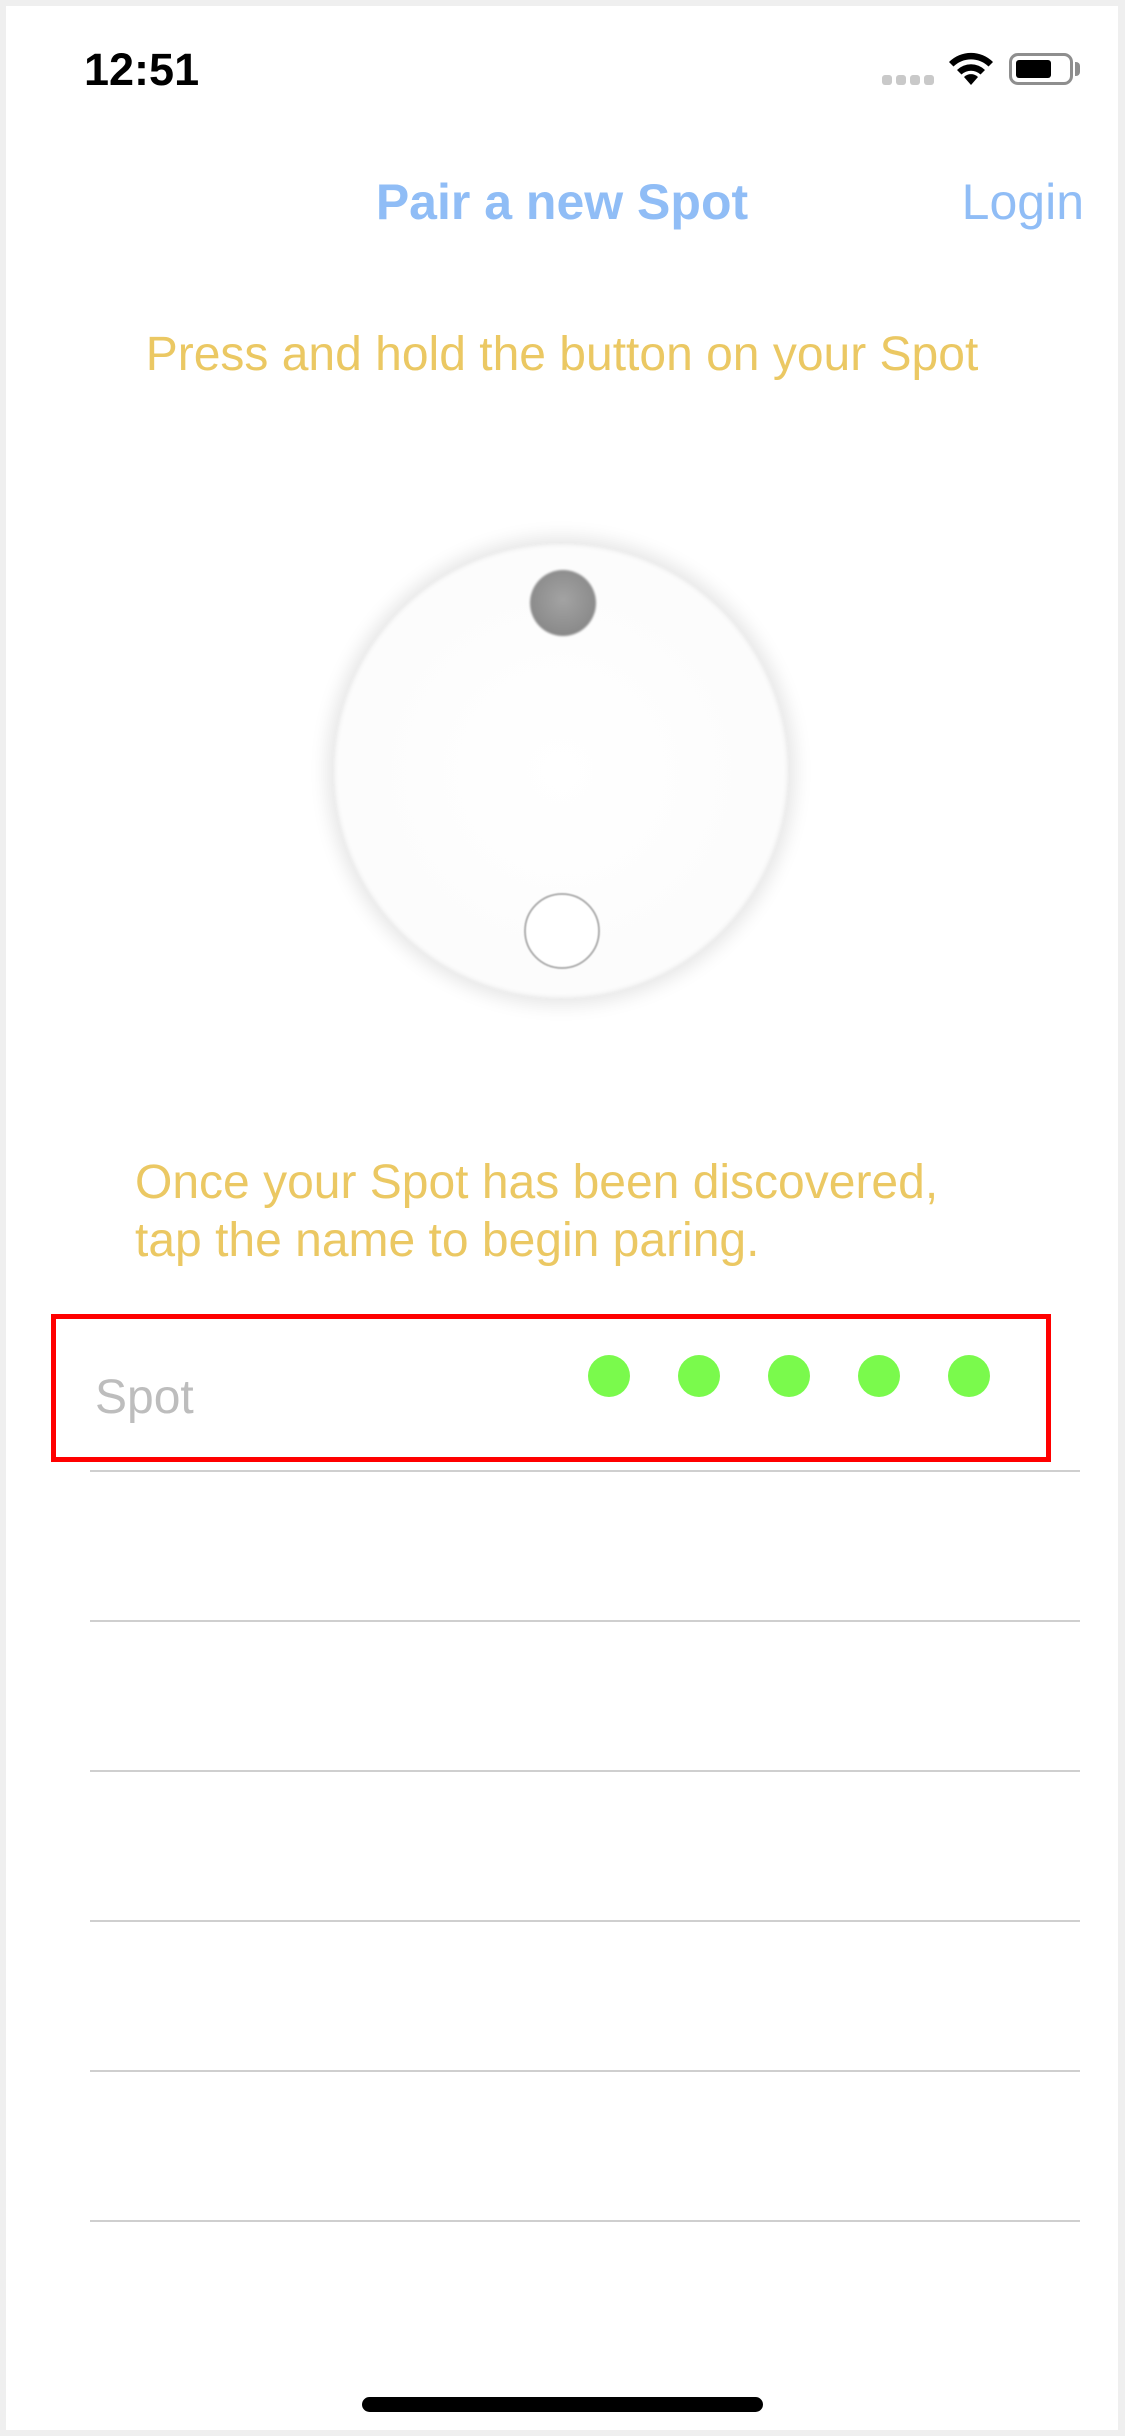 This screenshot has height=2436, width=1125. Describe the element at coordinates (537, 1182) in the screenshot. I see `discovered-instruction-line1: Once your Spot has been discovered,` at that location.